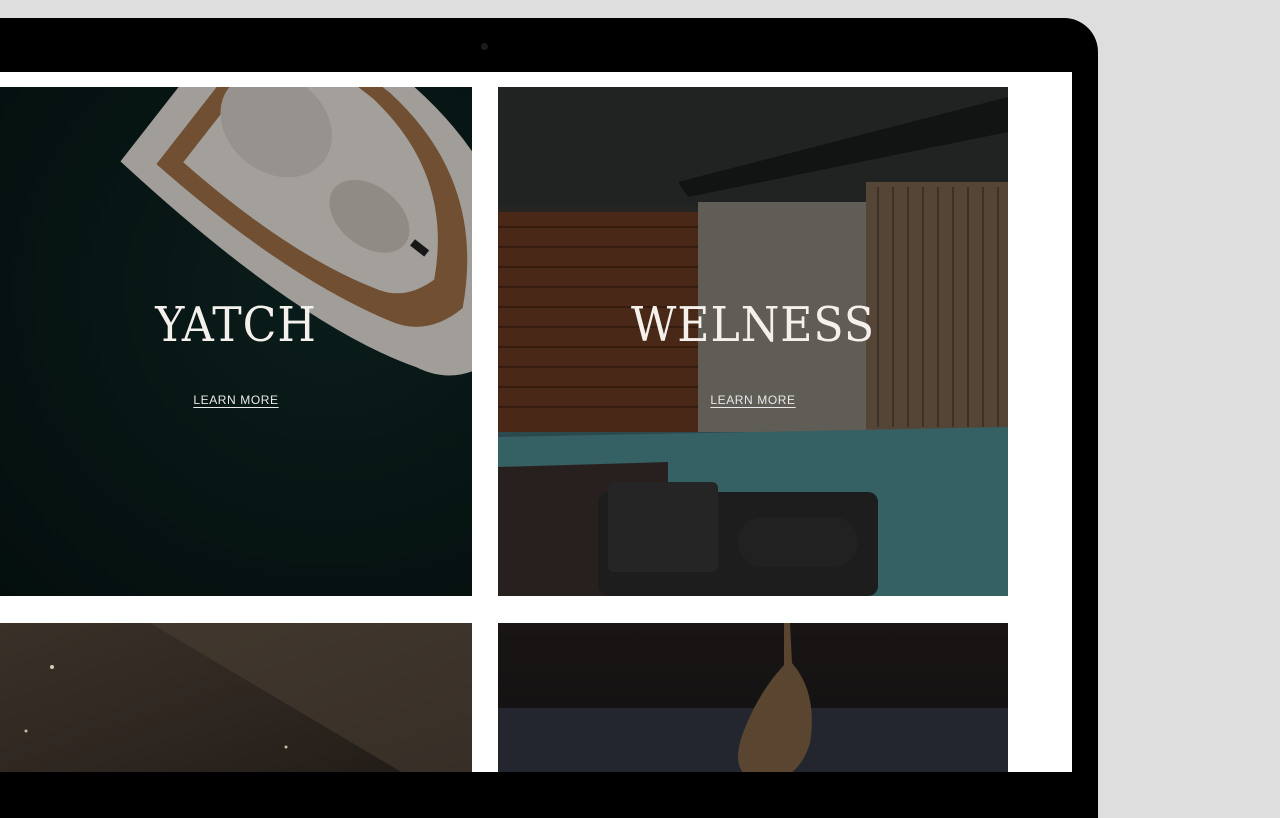 The image size is (1280, 818). Describe the element at coordinates (236, 325) in the screenshot. I see `tile-yacht-title: YATCH` at that location.